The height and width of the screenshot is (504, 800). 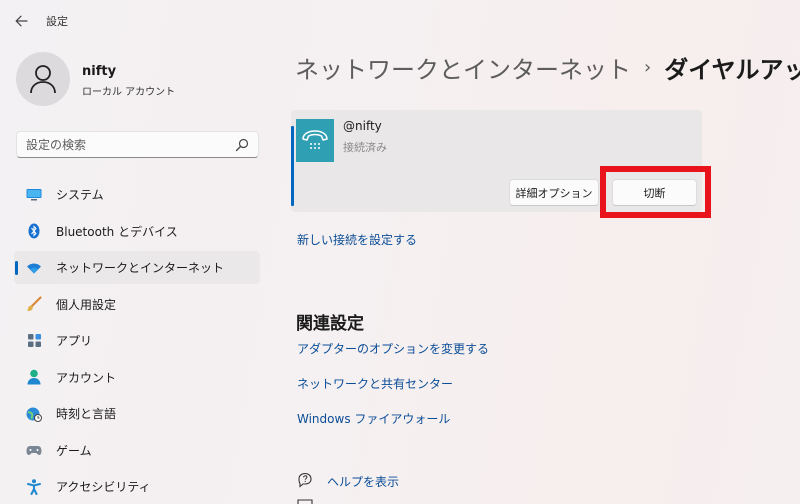 I want to click on sharing-center-link: ネットワークと共有センター, so click(x=375, y=383).